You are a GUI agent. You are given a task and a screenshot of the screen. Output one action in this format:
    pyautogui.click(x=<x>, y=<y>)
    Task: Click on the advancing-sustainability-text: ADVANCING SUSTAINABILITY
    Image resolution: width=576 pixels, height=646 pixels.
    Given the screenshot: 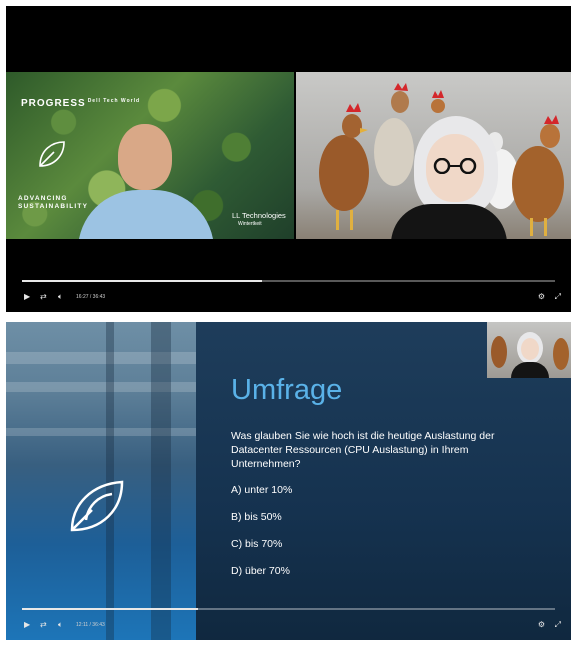 What is the action you would take?
    pyautogui.click(x=53, y=202)
    